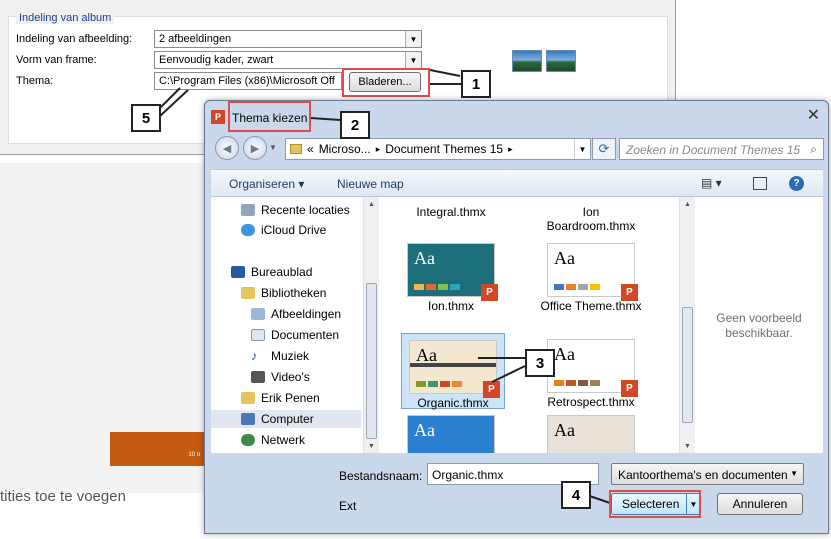 Image resolution: width=831 pixels, height=539 pixels. What do you see at coordinates (540, 363) in the screenshot?
I see `callout-3: 3` at bounding box center [540, 363].